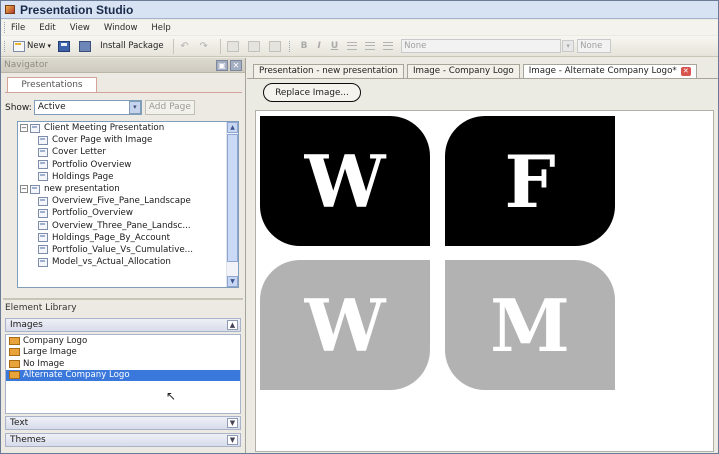 The image size is (719, 454). I want to click on undo-button: ↶, so click(186, 46).